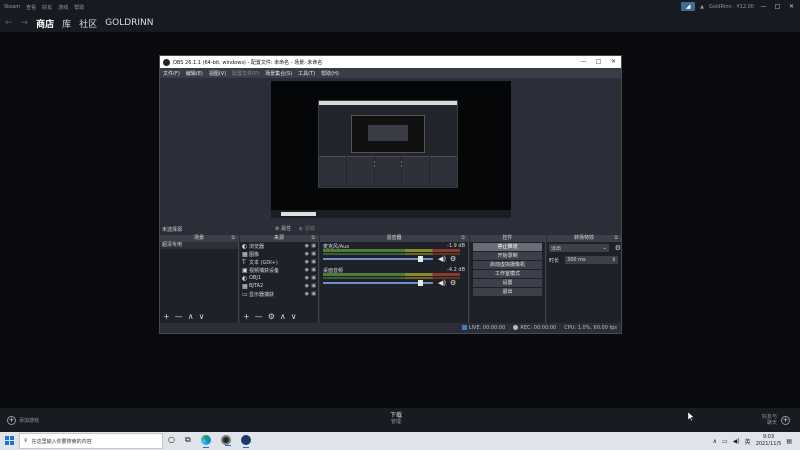 Image resolution: width=800 pixels, height=450 pixels. Describe the element at coordinates (279, 246) in the screenshot. I see `source-item: ◐ 浏览器 ◉ ▣` at that location.